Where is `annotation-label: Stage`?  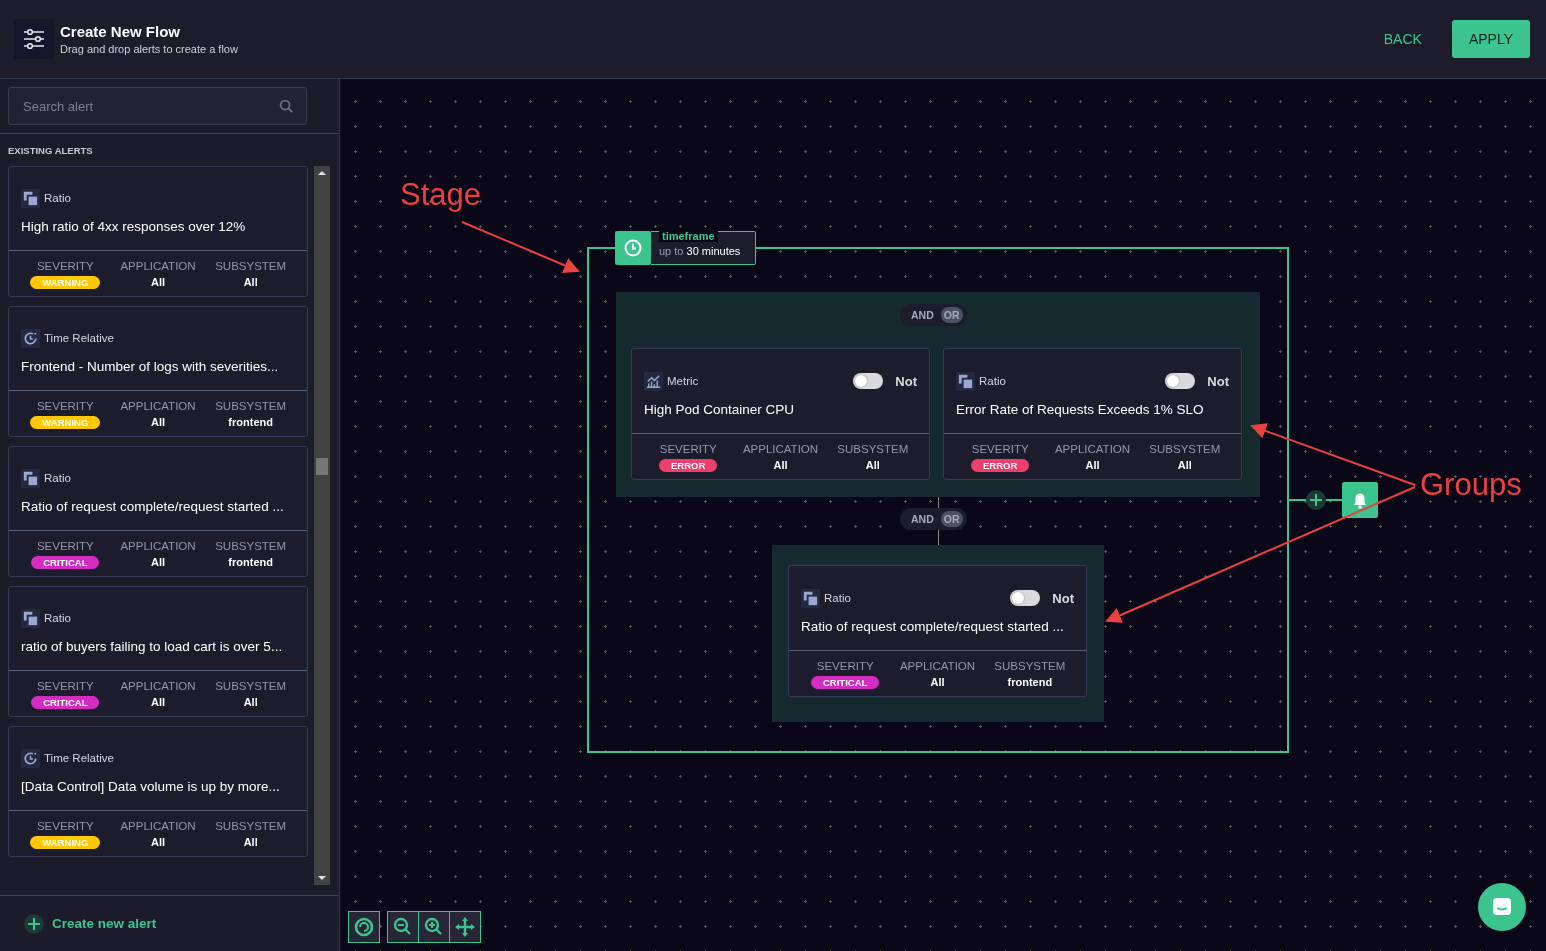
annotation-label: Stage is located at coordinates (440, 195).